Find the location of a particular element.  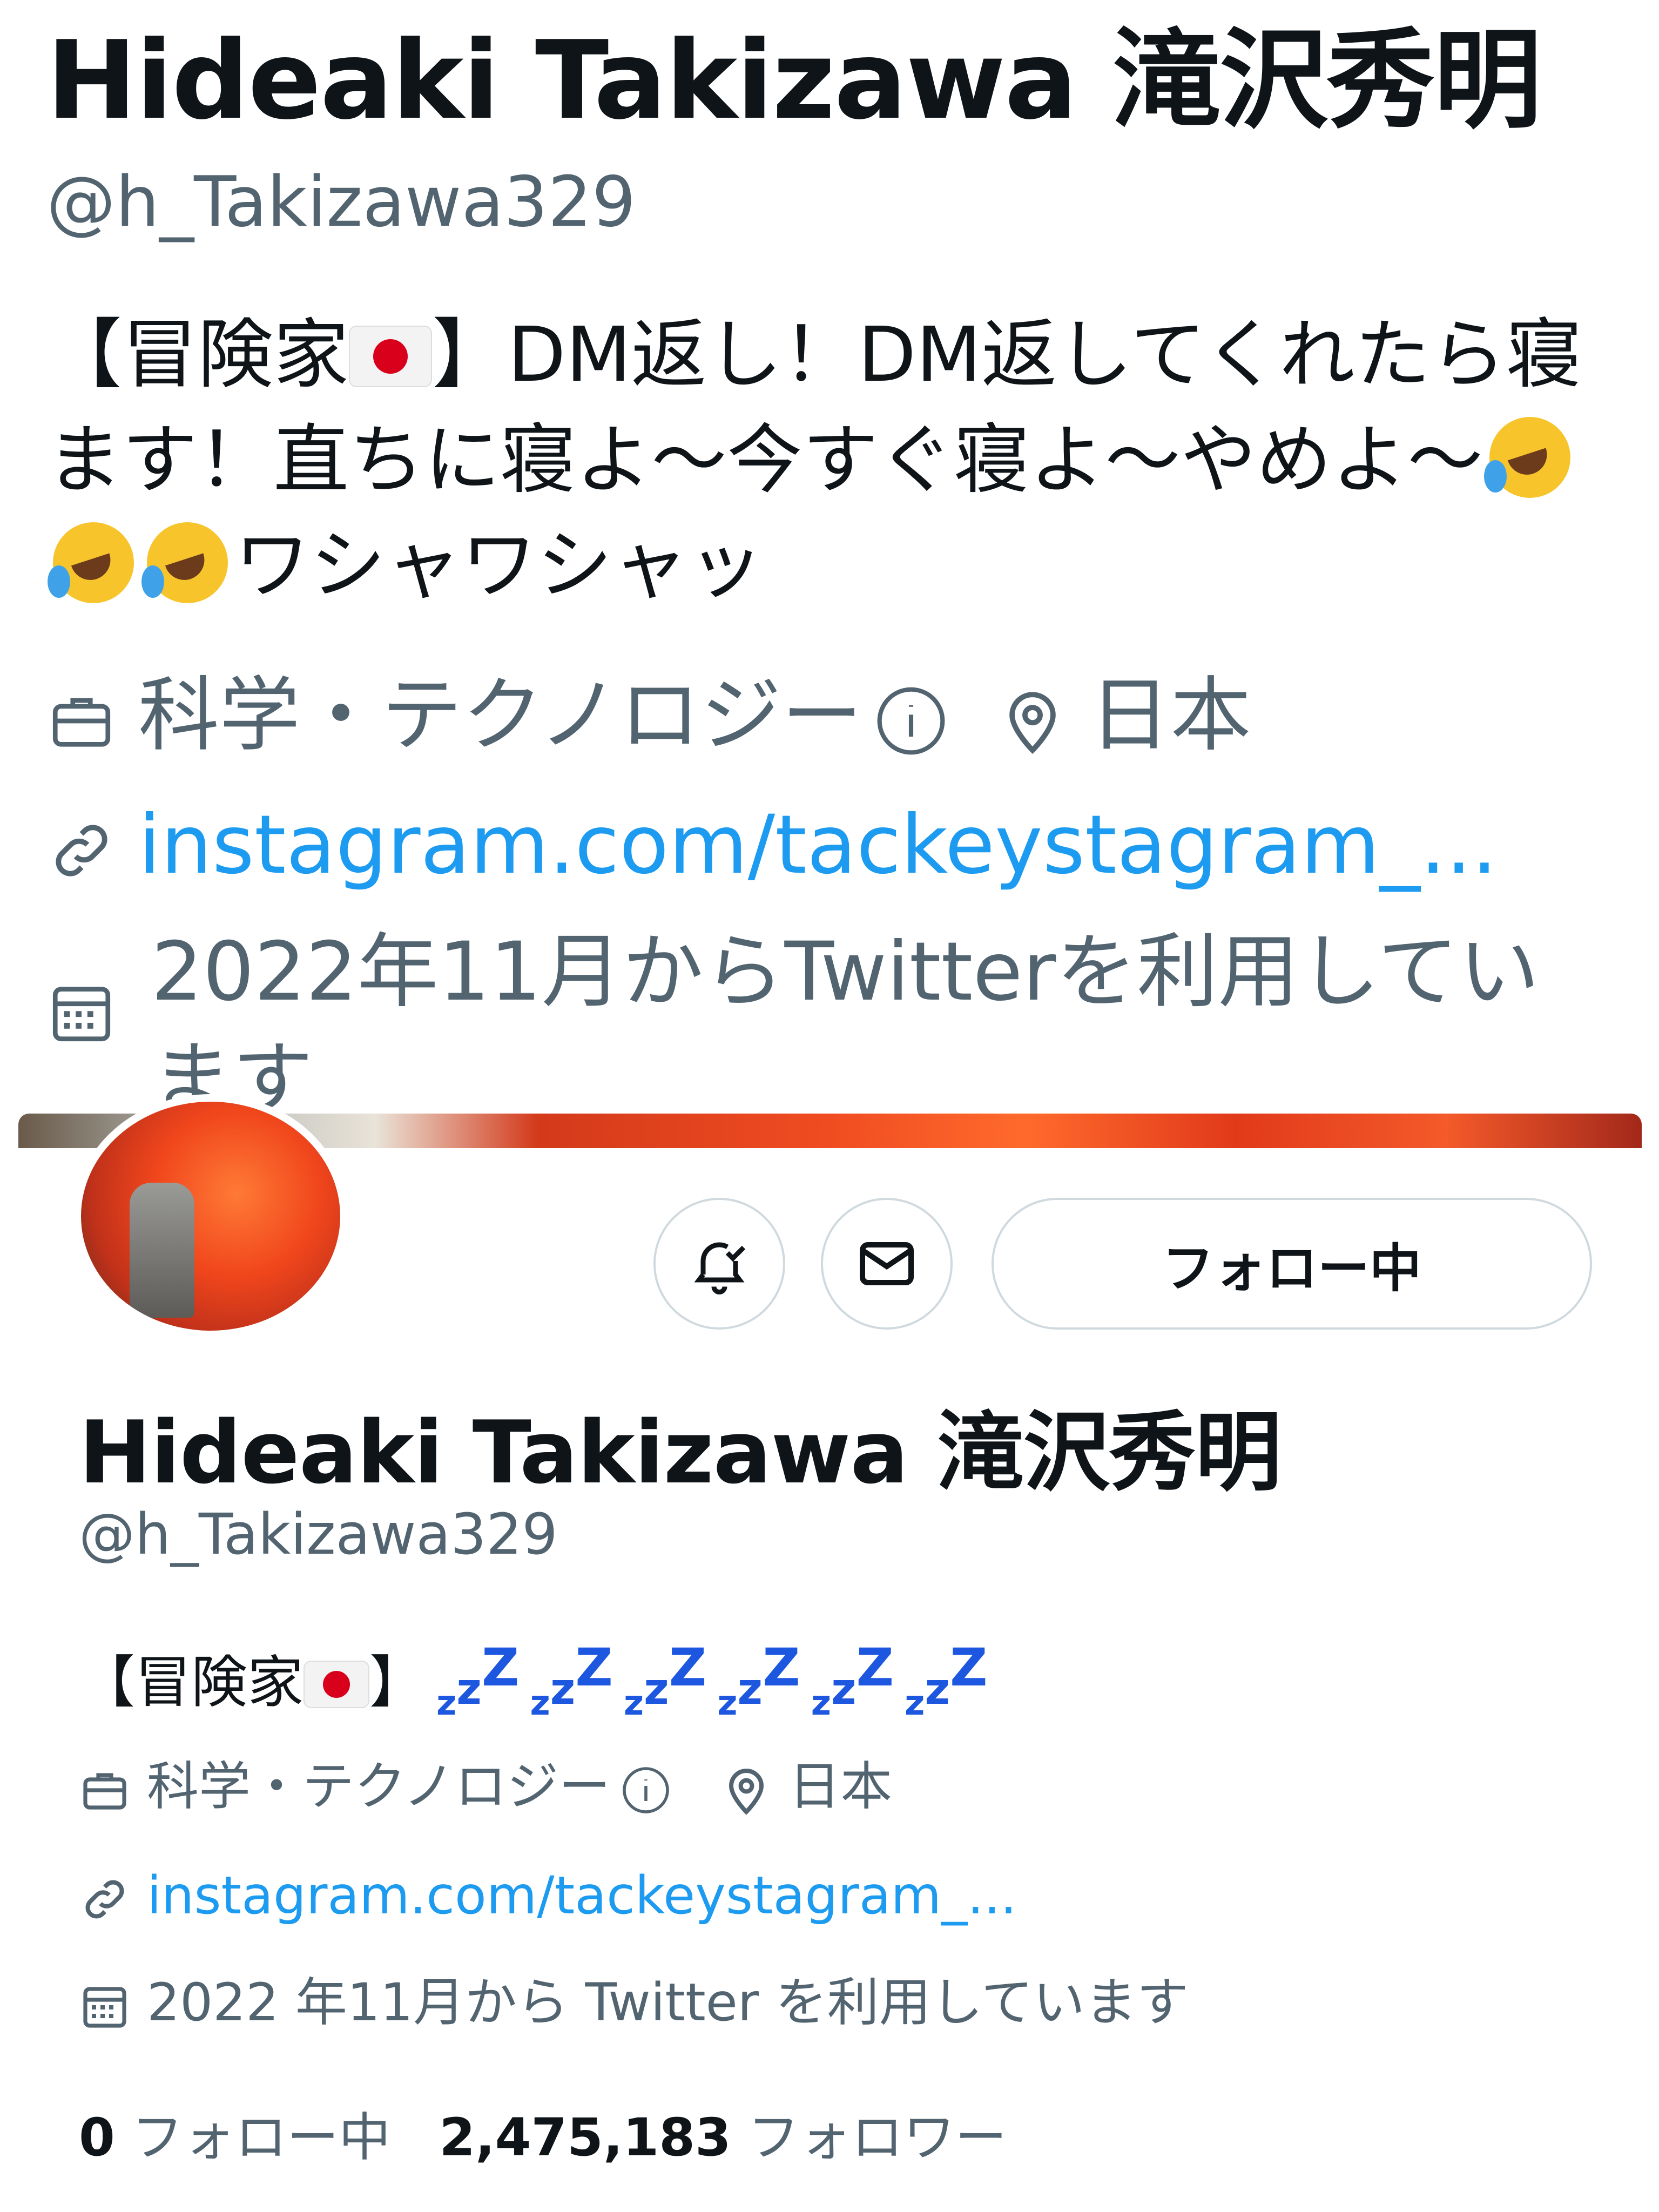

bottom-location-label: 日本 is located at coordinates (840, 1786).